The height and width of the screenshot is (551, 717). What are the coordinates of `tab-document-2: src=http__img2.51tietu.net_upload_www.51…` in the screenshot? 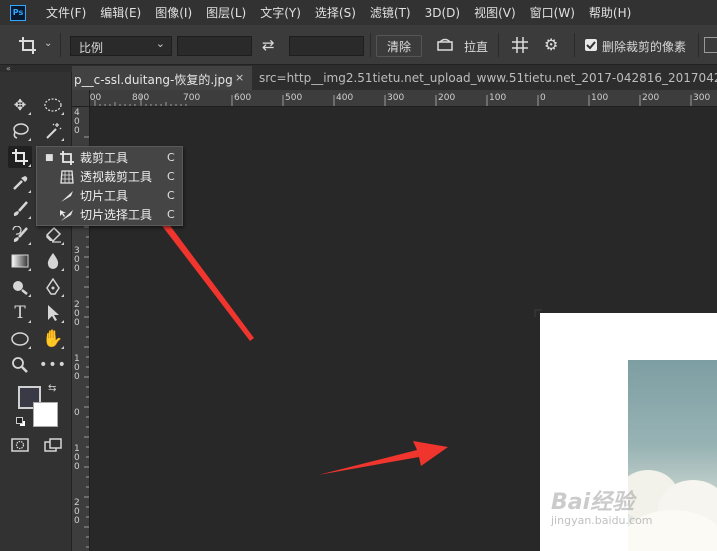 It's located at (485, 78).